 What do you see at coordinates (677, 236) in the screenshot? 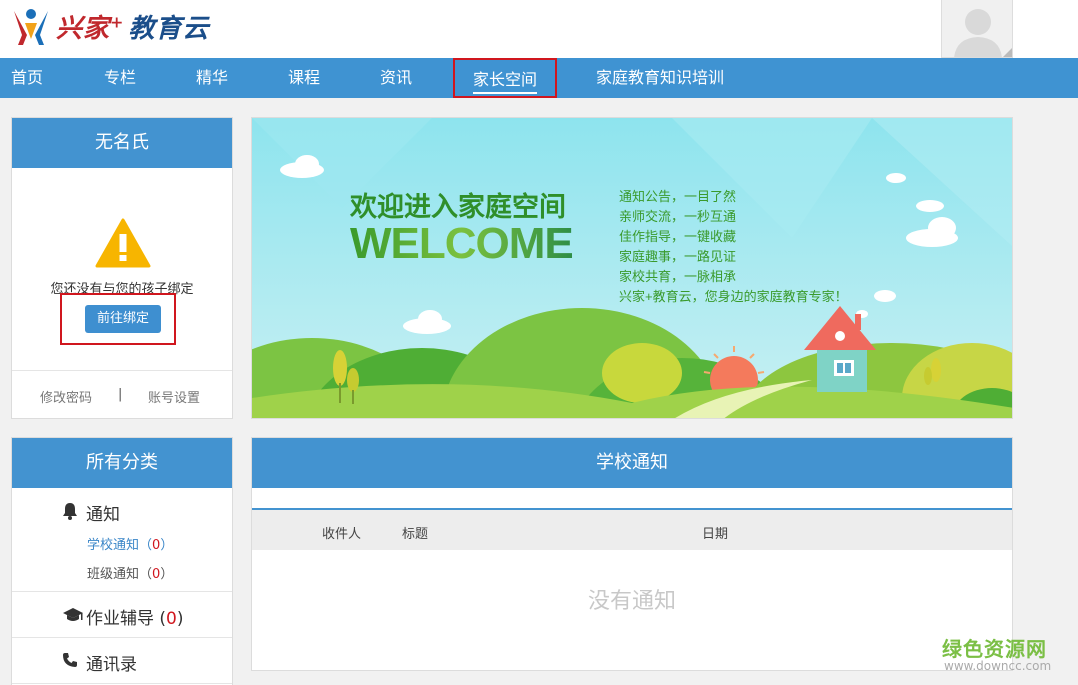
I see `banner-line-3: 佳作指导，一键收藏` at bounding box center [677, 236].